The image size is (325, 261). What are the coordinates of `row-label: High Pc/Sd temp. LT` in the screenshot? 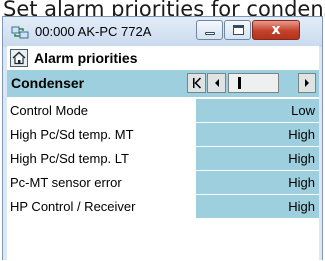 It's located at (102, 158).